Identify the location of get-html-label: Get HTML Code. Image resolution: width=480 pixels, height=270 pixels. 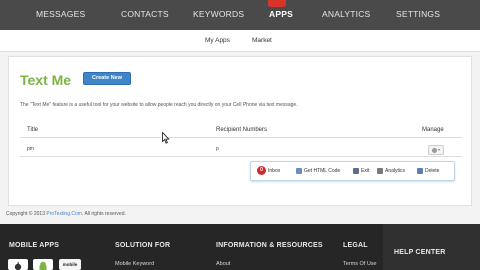
(322, 171).